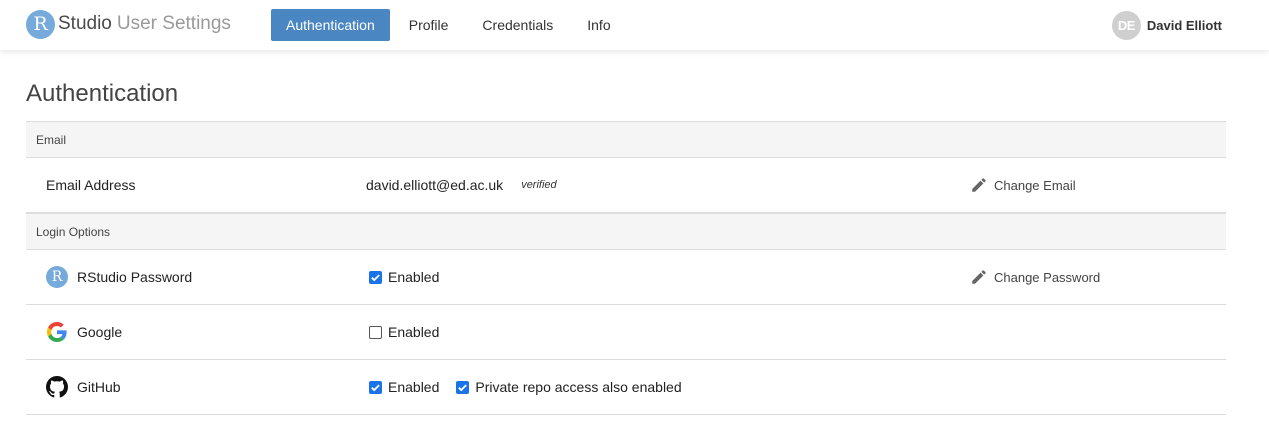 This screenshot has height=438, width=1269. What do you see at coordinates (578, 387) in the screenshot?
I see `checkbox-label: Private repo access also enabled` at bounding box center [578, 387].